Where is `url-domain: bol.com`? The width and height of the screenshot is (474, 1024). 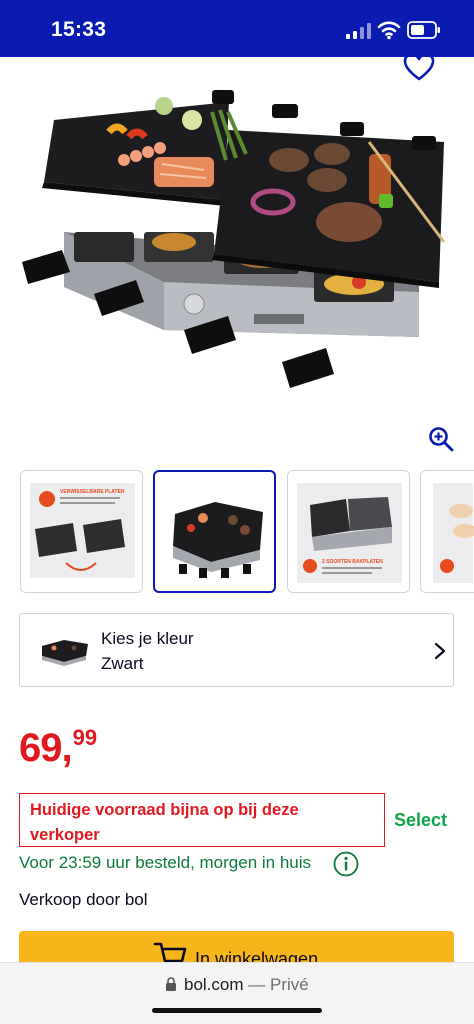
url-domain: bol.com is located at coordinates (214, 984).